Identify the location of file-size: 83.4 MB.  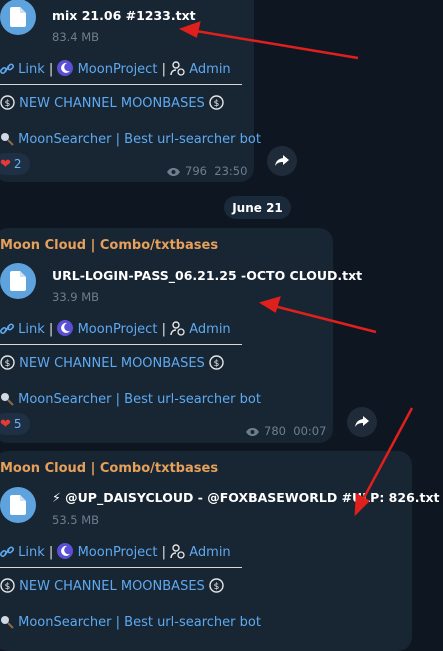
(76, 37).